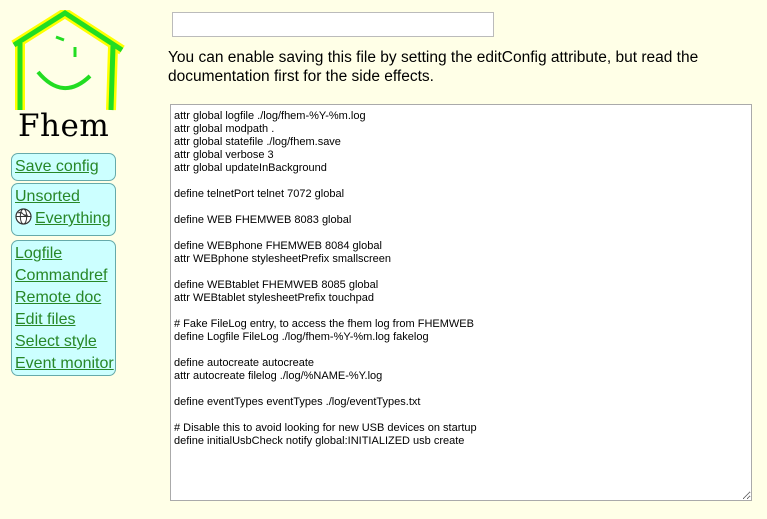 This screenshot has height=519, width=767. What do you see at coordinates (63, 254) in the screenshot?
I see `logfile-link: Logfile` at bounding box center [63, 254].